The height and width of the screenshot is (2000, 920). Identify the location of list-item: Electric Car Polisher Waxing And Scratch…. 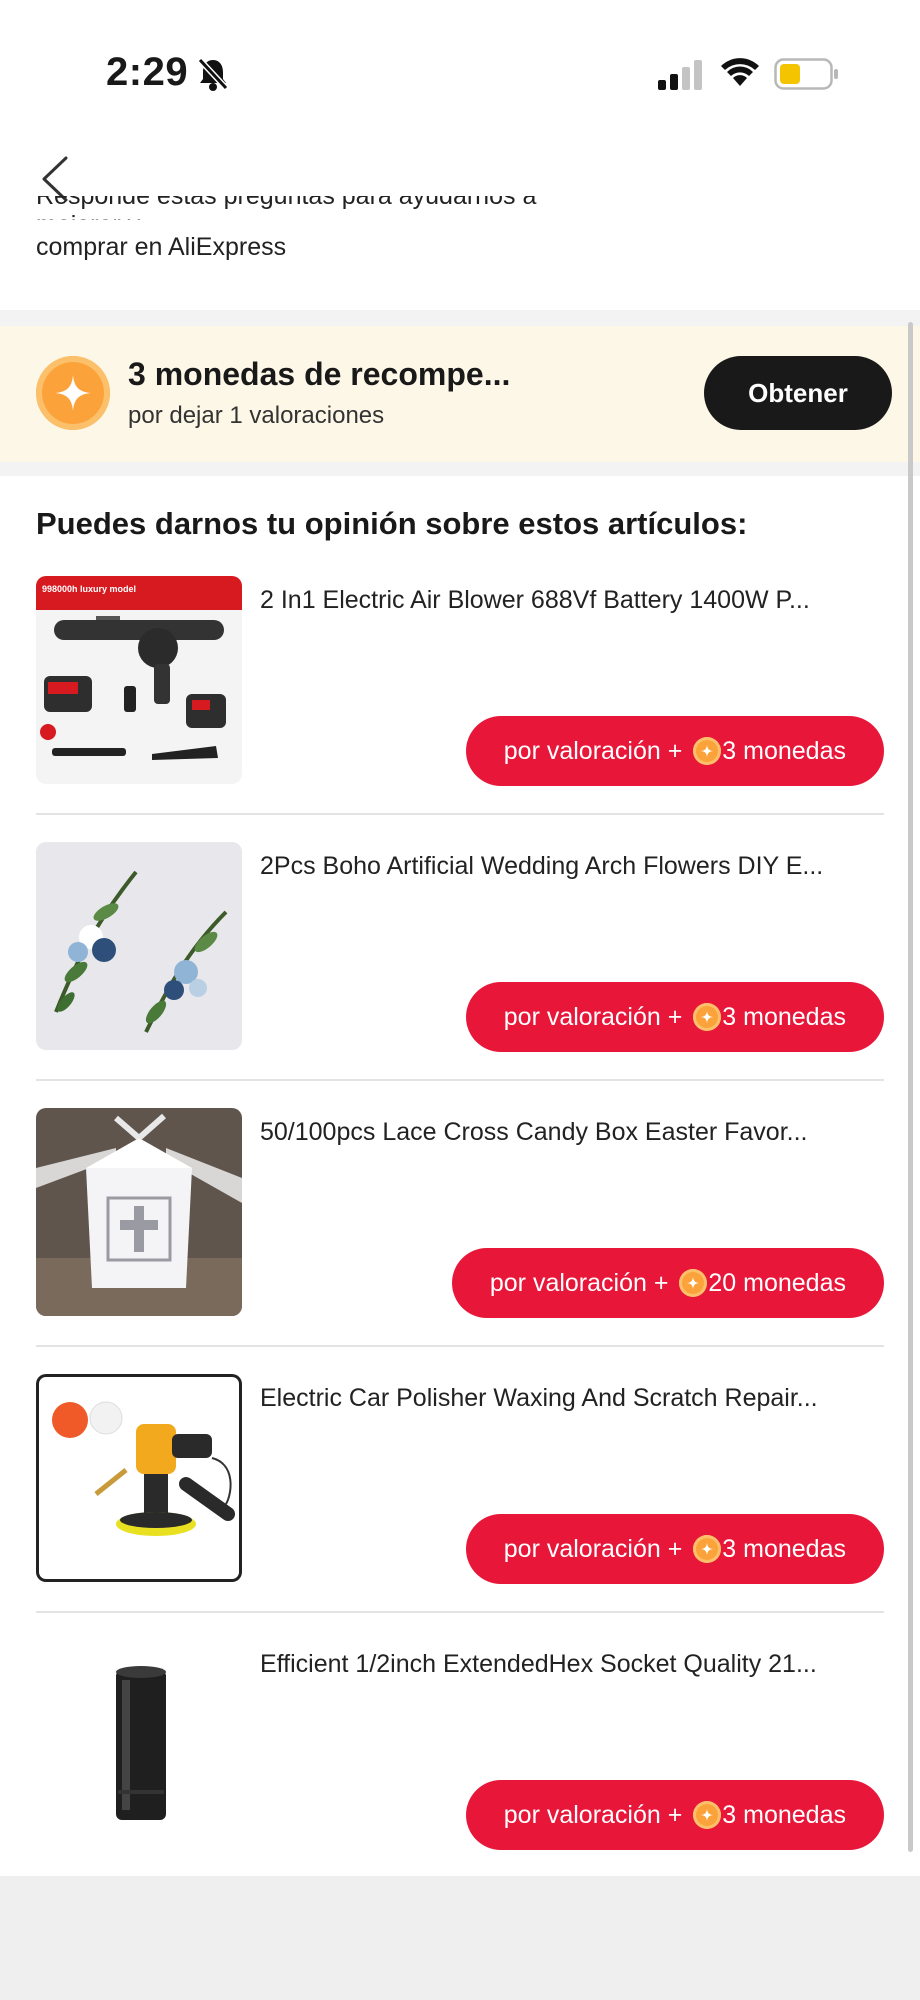
(460, 1506).